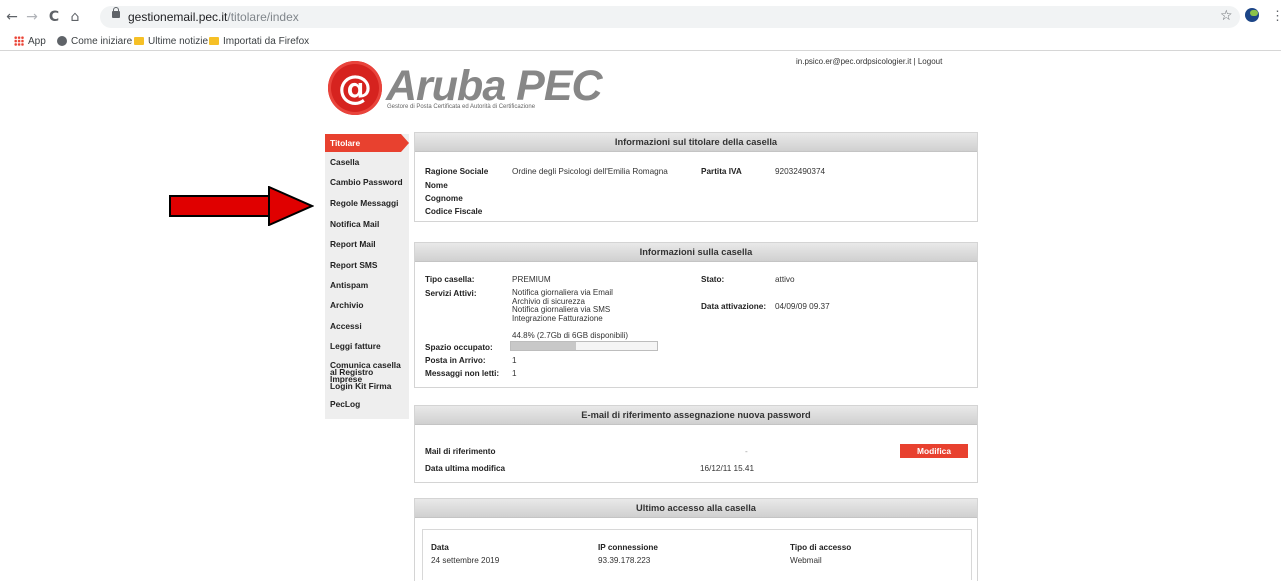  What do you see at coordinates (368, 203) in the screenshot?
I see `sidebar-item-regole-messaggi: Regole Messaggi` at bounding box center [368, 203].